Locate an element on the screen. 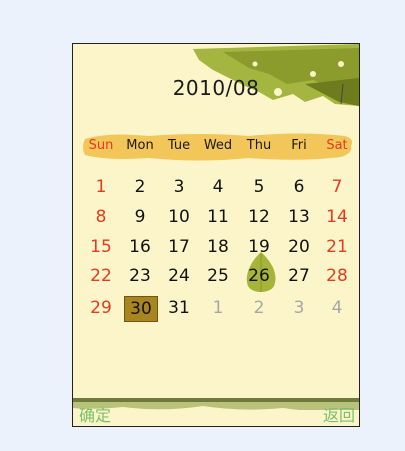 The height and width of the screenshot is (451, 405). day-cell: 15 is located at coordinates (101, 247).